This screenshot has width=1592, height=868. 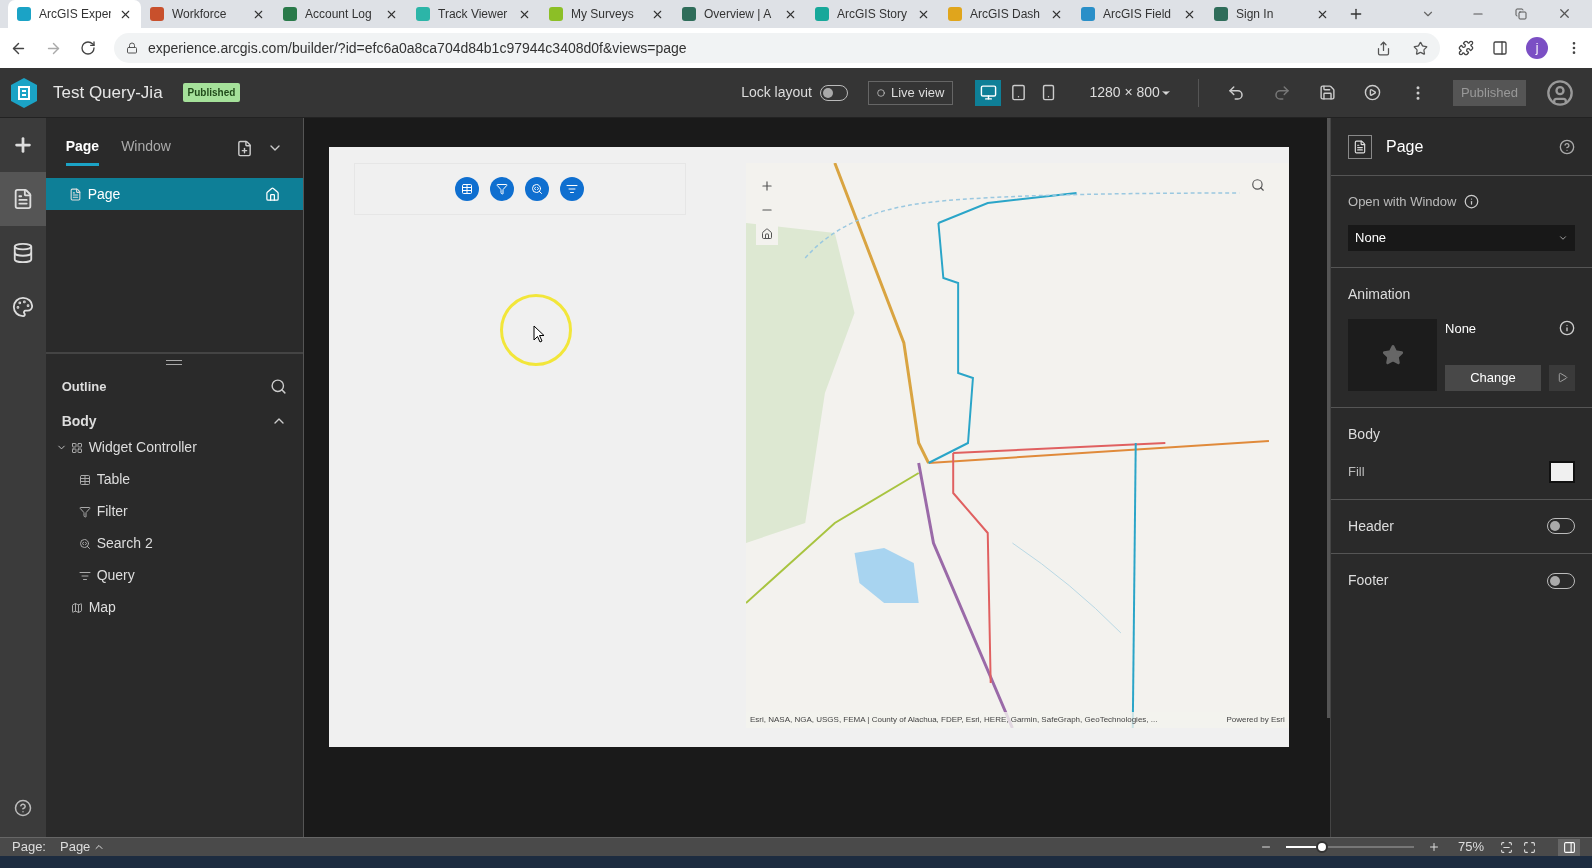 I want to click on fill-swatch, so click(x=1562, y=471).